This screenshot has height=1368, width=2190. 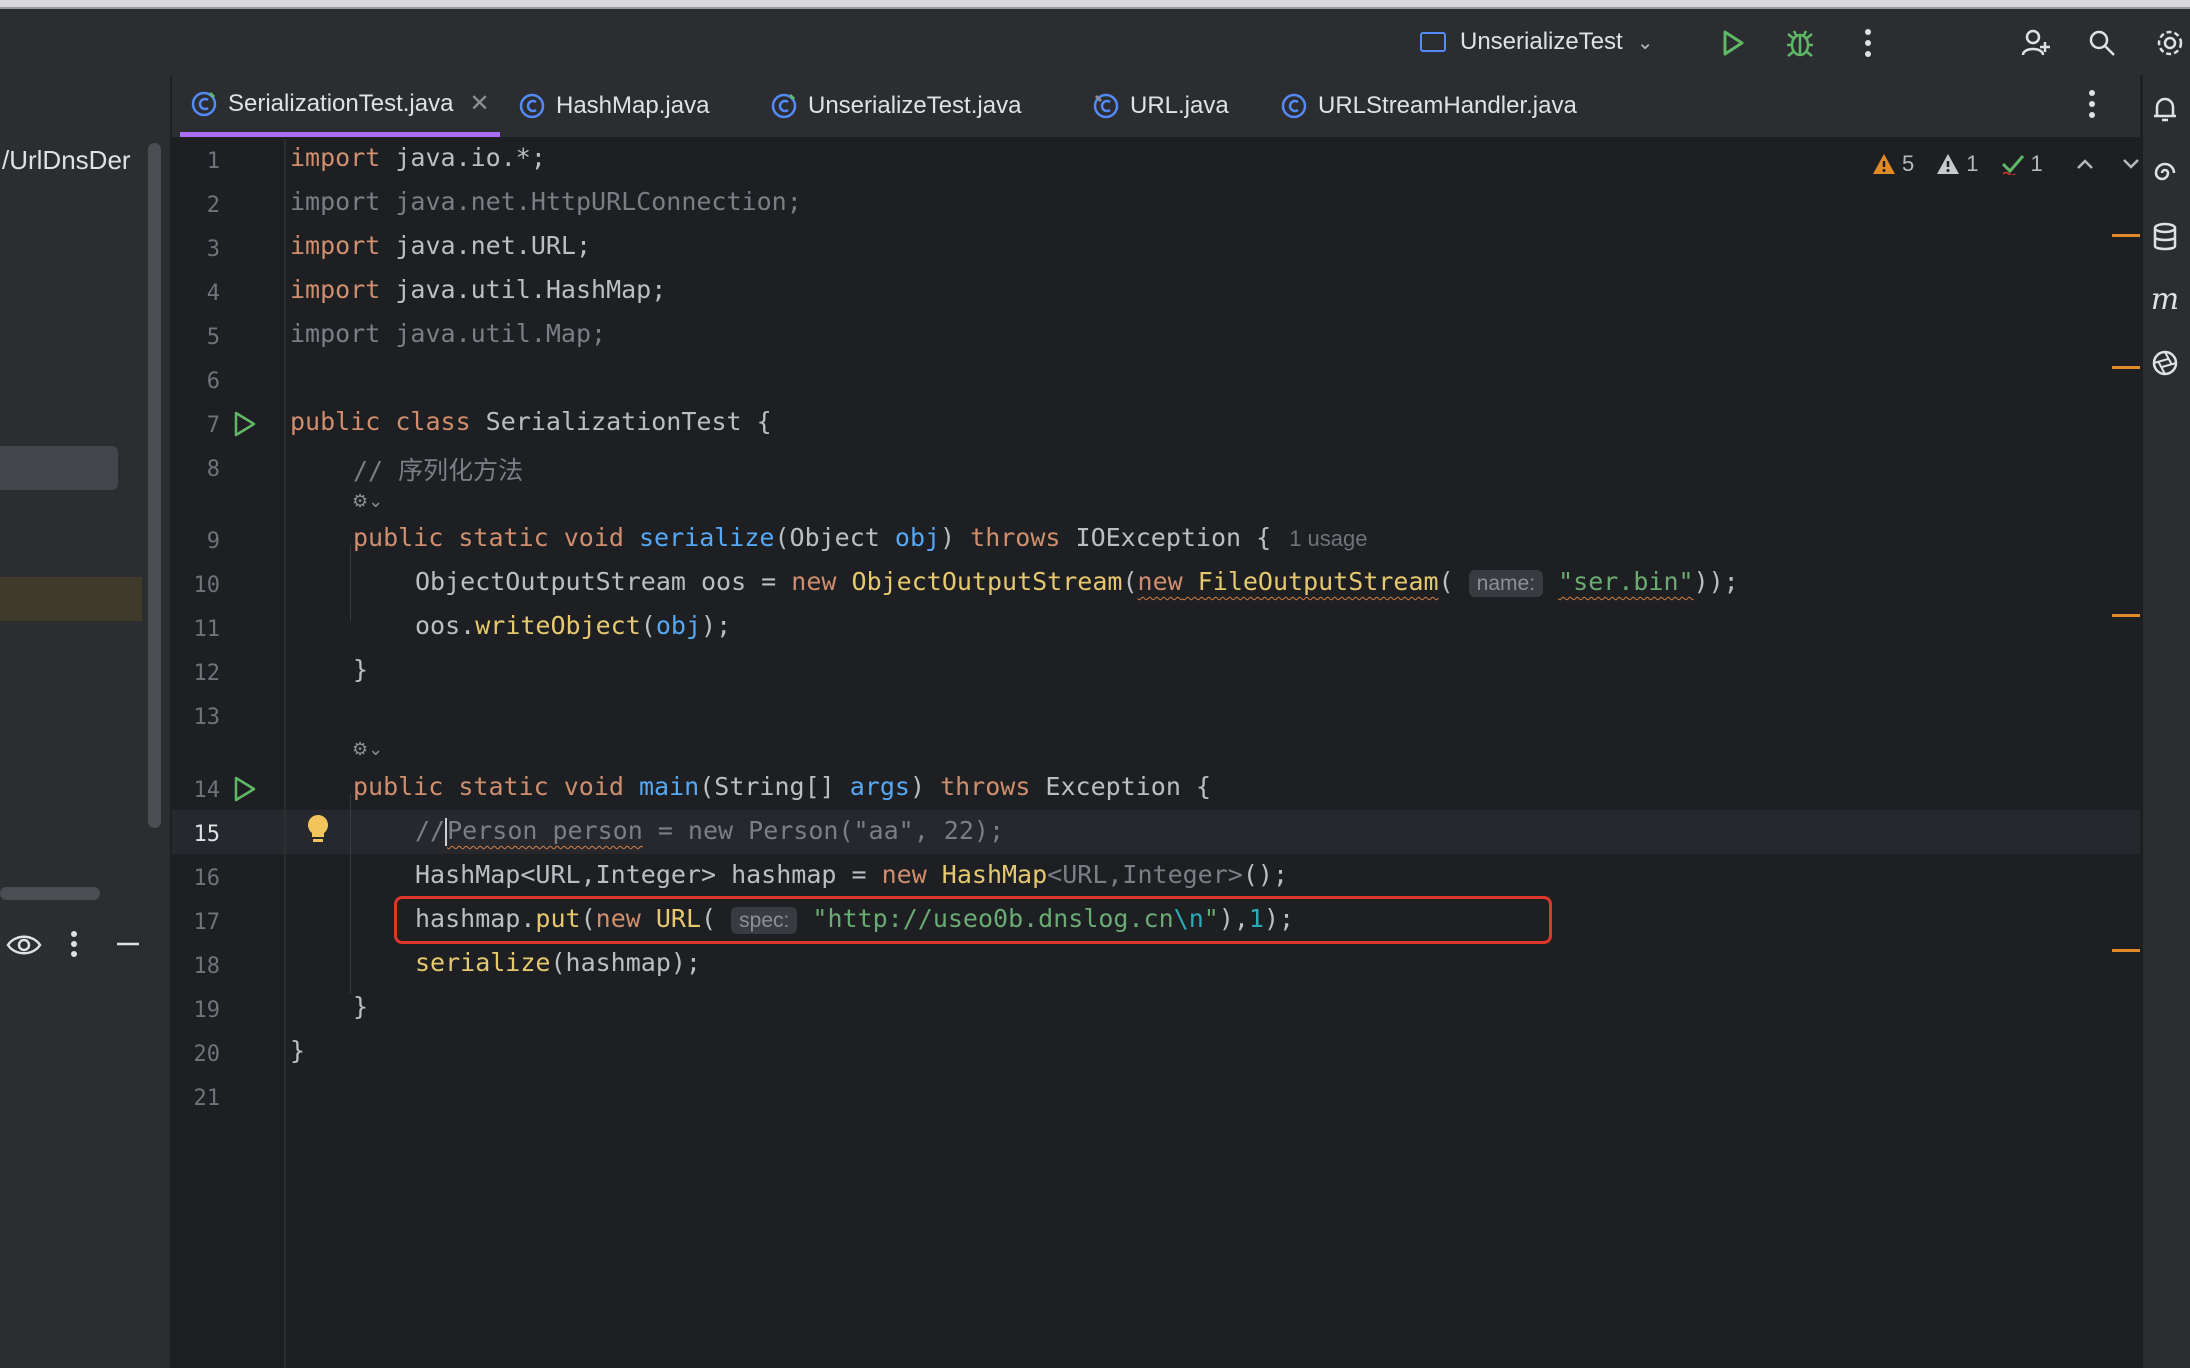 What do you see at coordinates (2036, 43) in the screenshot?
I see `add-user-button` at bounding box center [2036, 43].